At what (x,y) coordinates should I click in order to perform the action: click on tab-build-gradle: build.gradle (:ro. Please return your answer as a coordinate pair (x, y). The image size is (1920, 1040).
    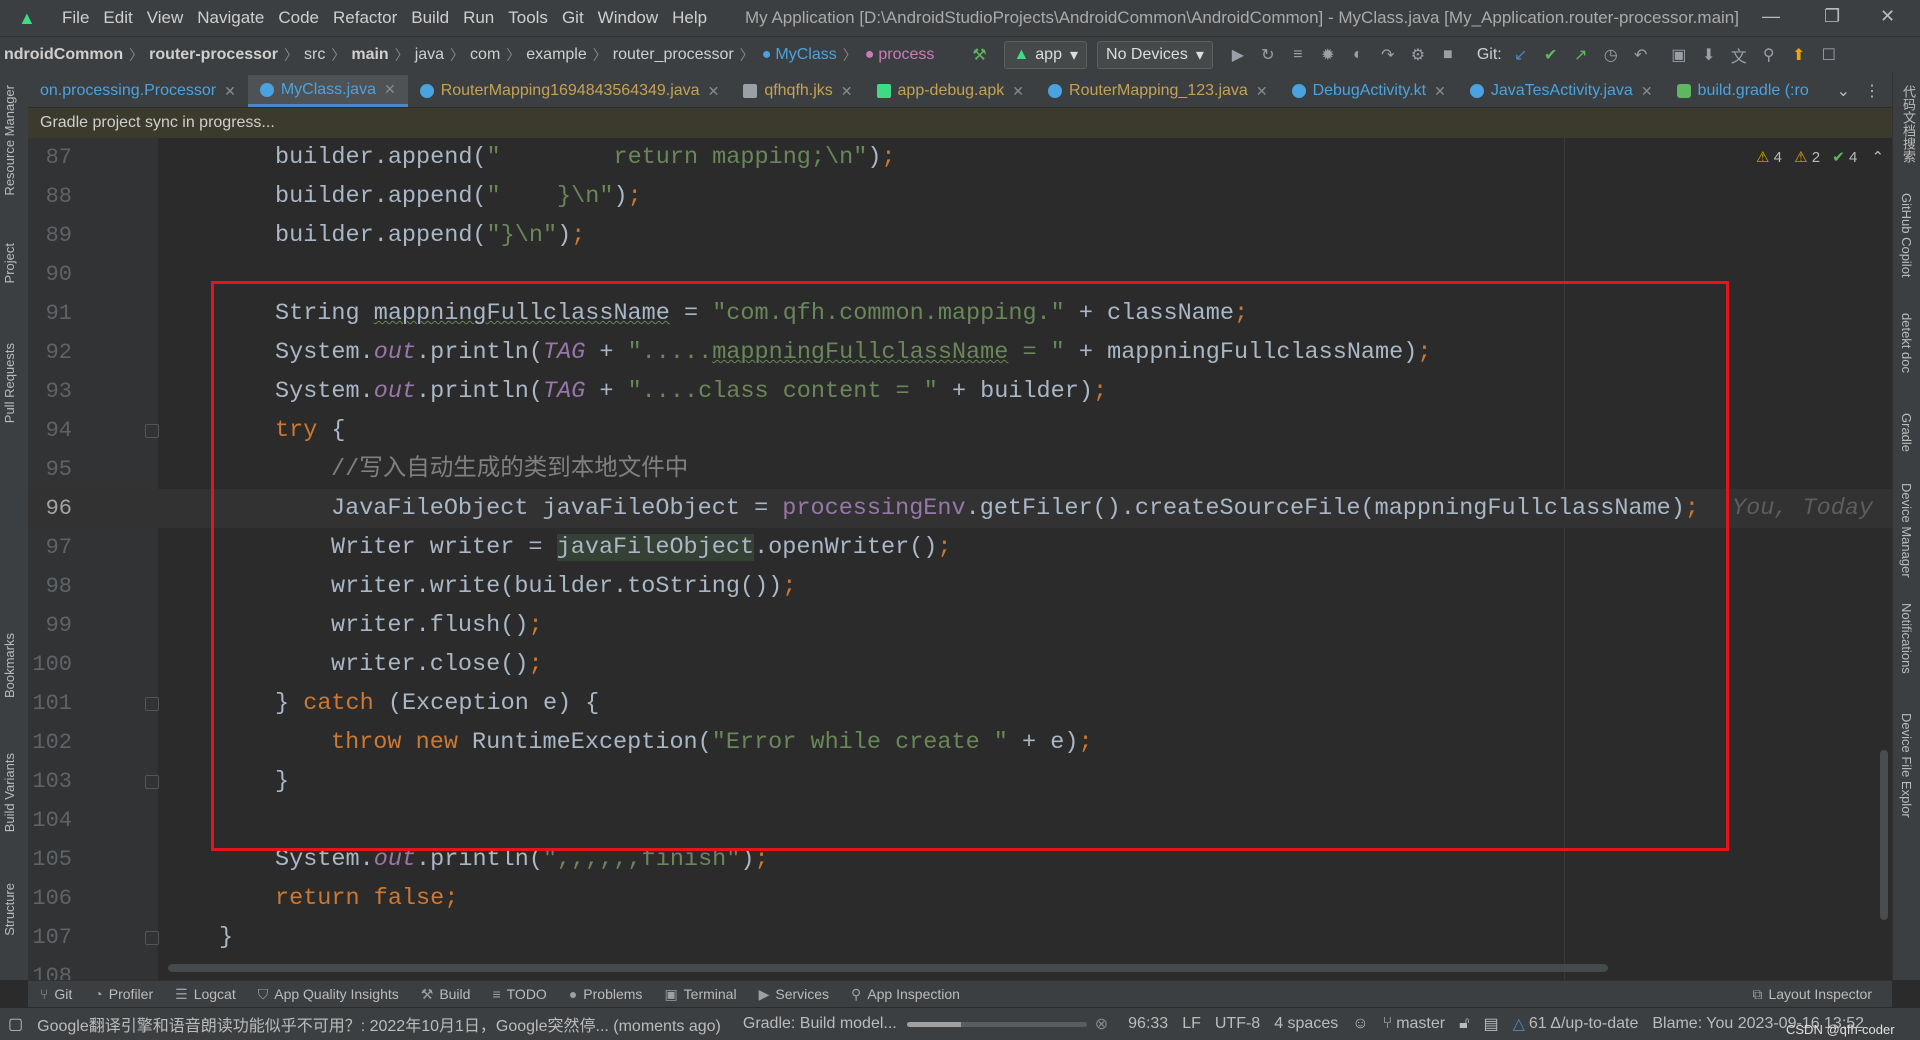
    Looking at the image, I should click on (1743, 91).